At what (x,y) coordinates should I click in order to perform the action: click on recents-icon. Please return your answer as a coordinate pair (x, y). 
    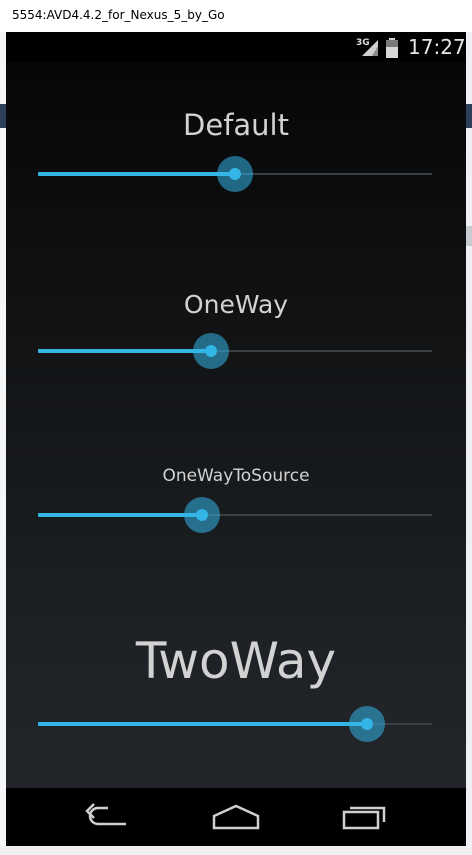
    Looking at the image, I should click on (364, 818).